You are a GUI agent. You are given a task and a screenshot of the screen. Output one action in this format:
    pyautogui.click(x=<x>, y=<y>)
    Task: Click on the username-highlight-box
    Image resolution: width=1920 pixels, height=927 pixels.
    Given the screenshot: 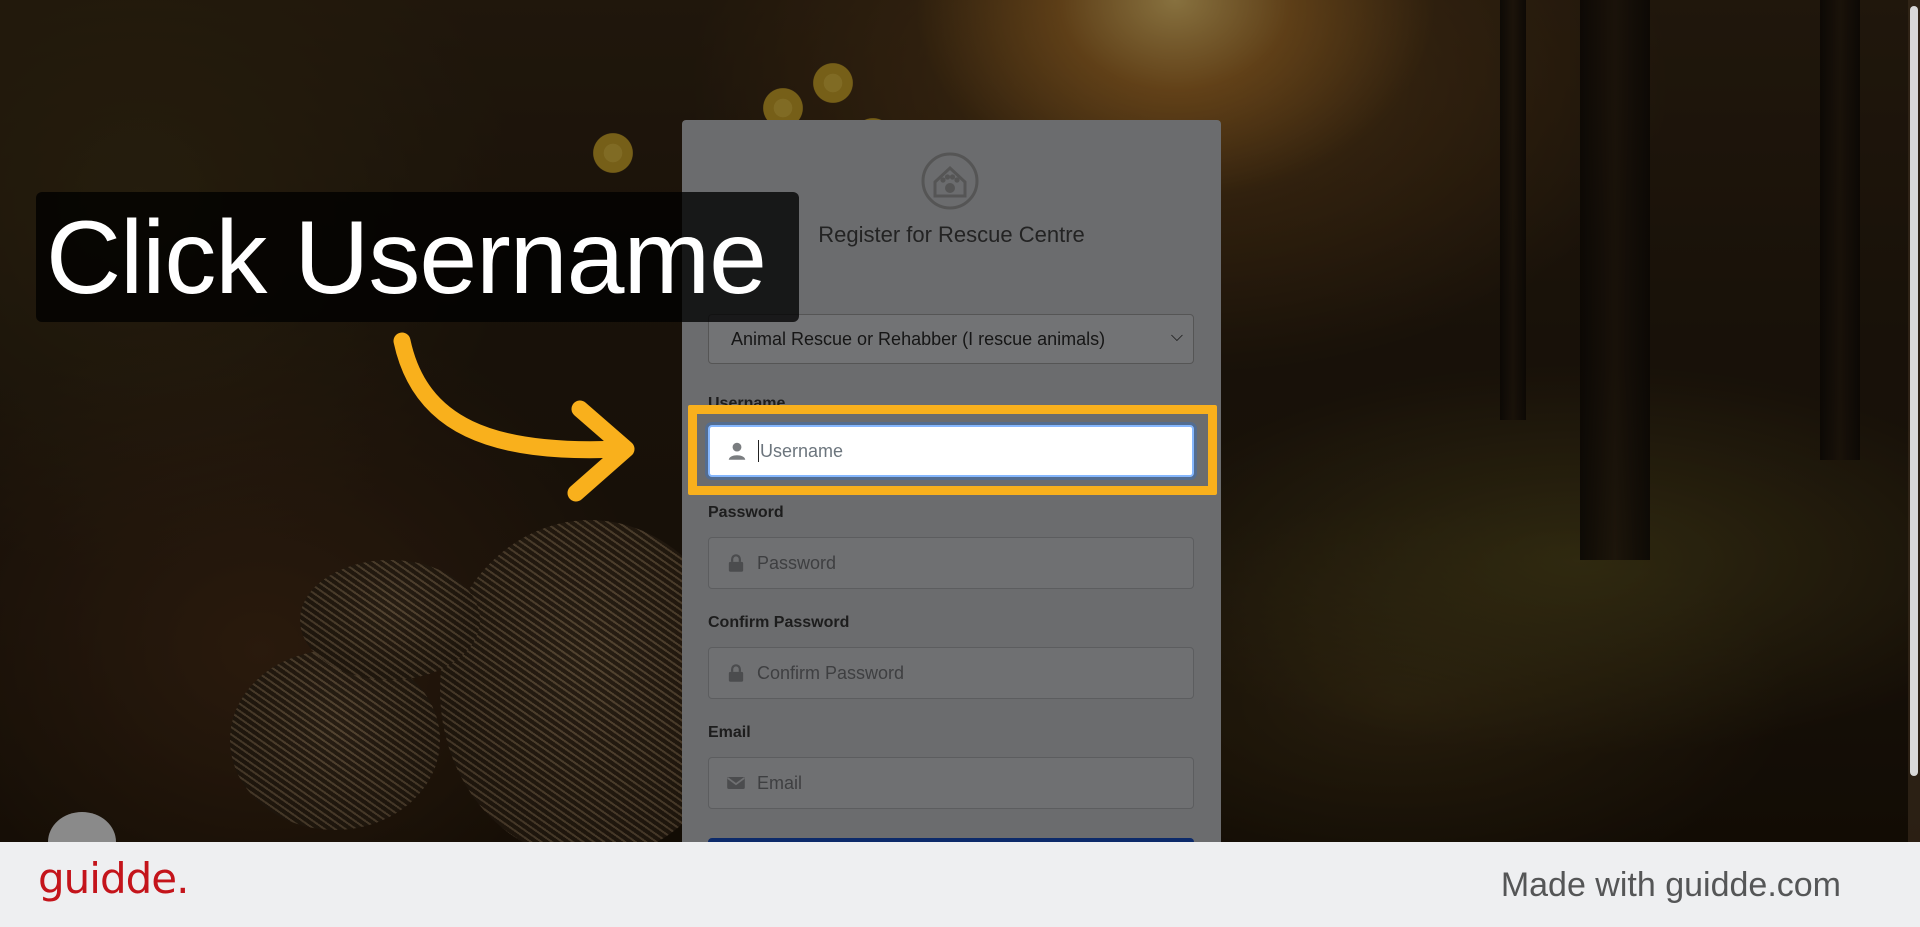 What is the action you would take?
    pyautogui.click(x=952, y=450)
    